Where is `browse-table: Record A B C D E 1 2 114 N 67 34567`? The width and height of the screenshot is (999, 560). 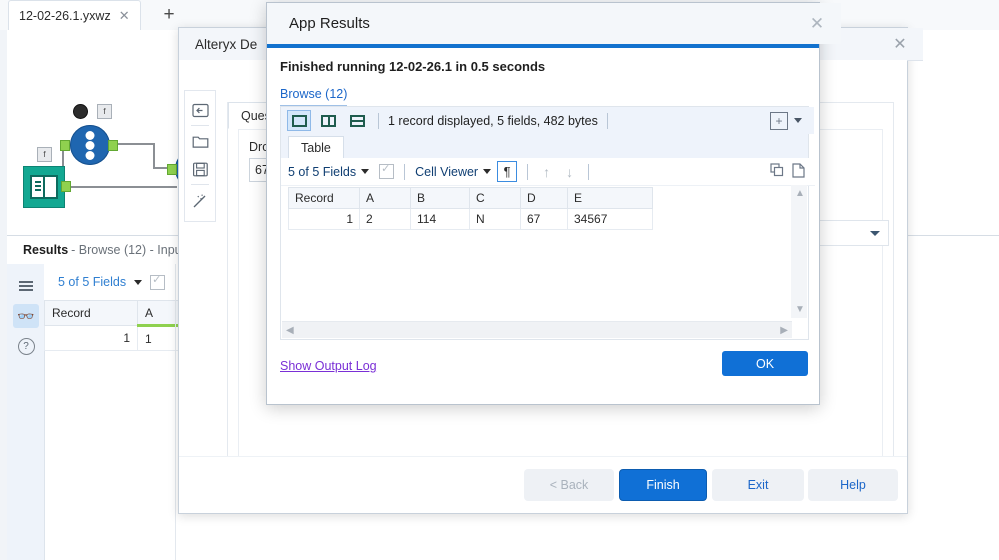 browse-table: Record A B C D E 1 2 114 N 67 34567 is located at coordinates (470, 208).